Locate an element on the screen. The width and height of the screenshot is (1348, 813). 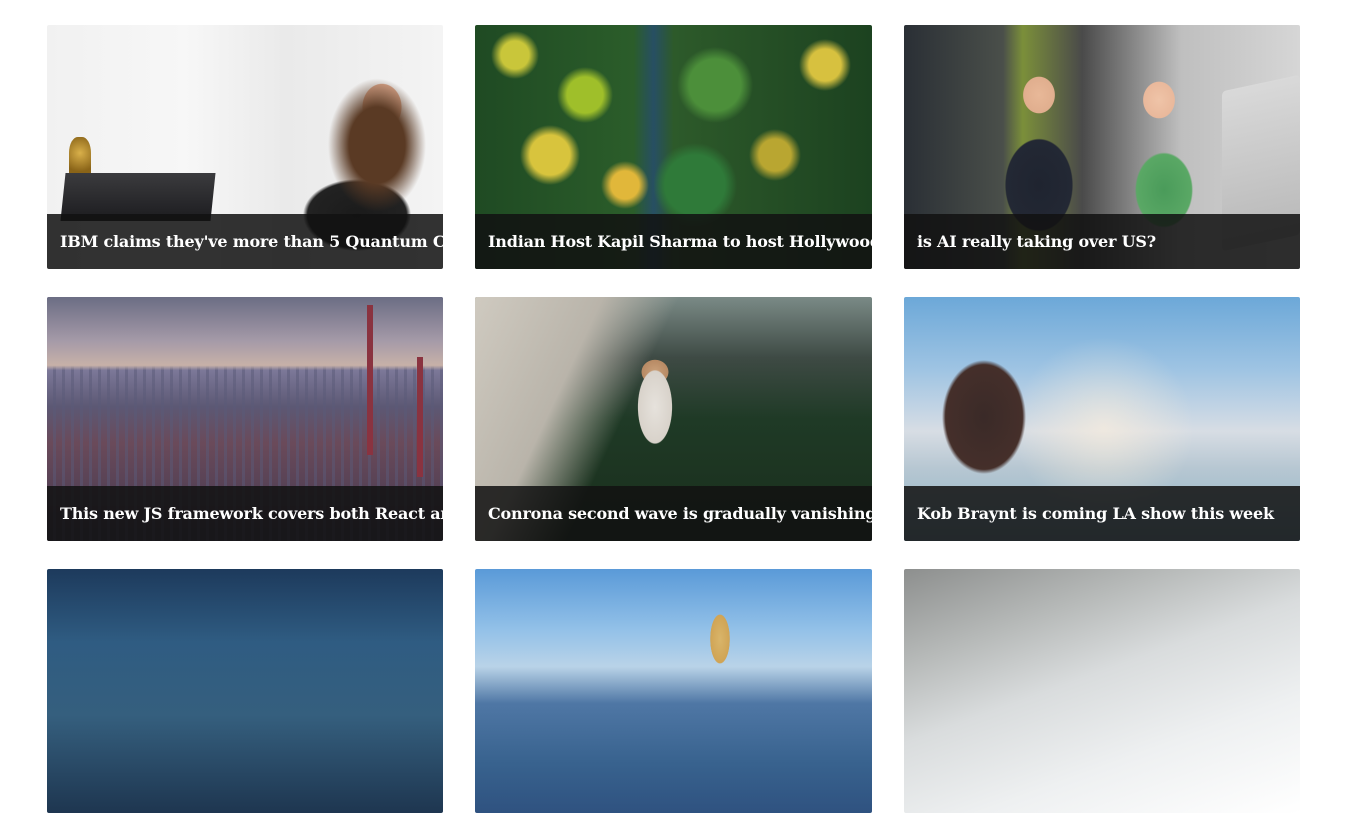
card-caption: is AI really taking over US? is located at coordinates (1102, 241).